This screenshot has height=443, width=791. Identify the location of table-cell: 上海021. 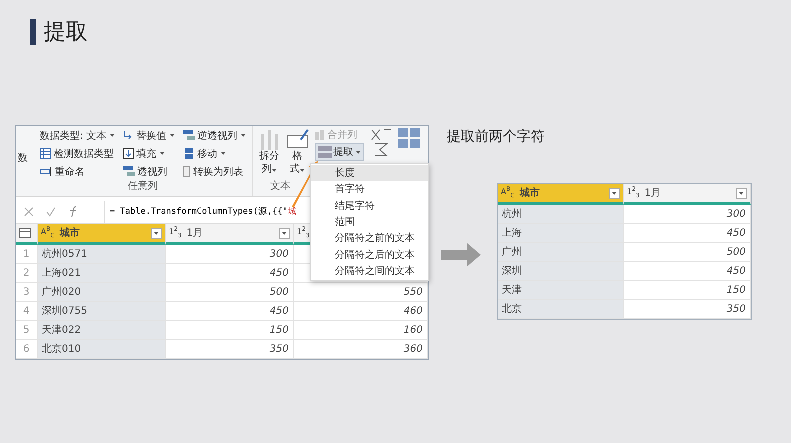
(102, 273).